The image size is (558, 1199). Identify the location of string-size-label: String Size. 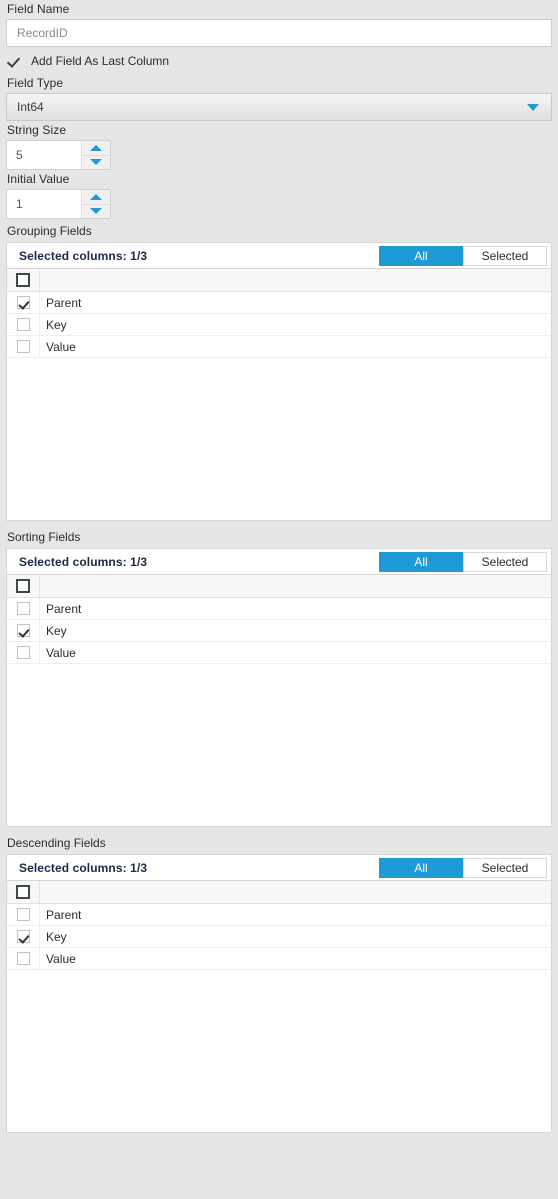
(37, 130).